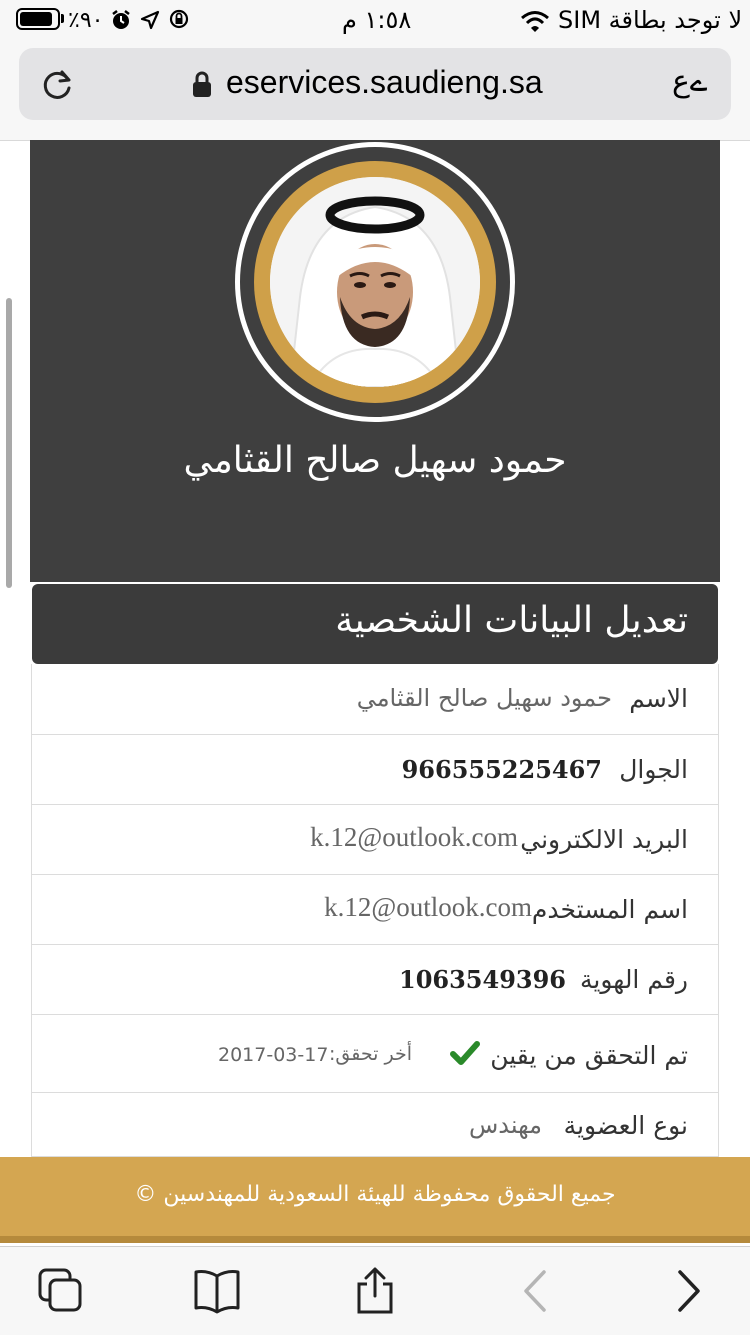 Image resolution: width=750 pixels, height=1335 pixels. What do you see at coordinates (375, 980) in the screenshot?
I see `field-row-id-number: رقم الهوية 1063549396` at bounding box center [375, 980].